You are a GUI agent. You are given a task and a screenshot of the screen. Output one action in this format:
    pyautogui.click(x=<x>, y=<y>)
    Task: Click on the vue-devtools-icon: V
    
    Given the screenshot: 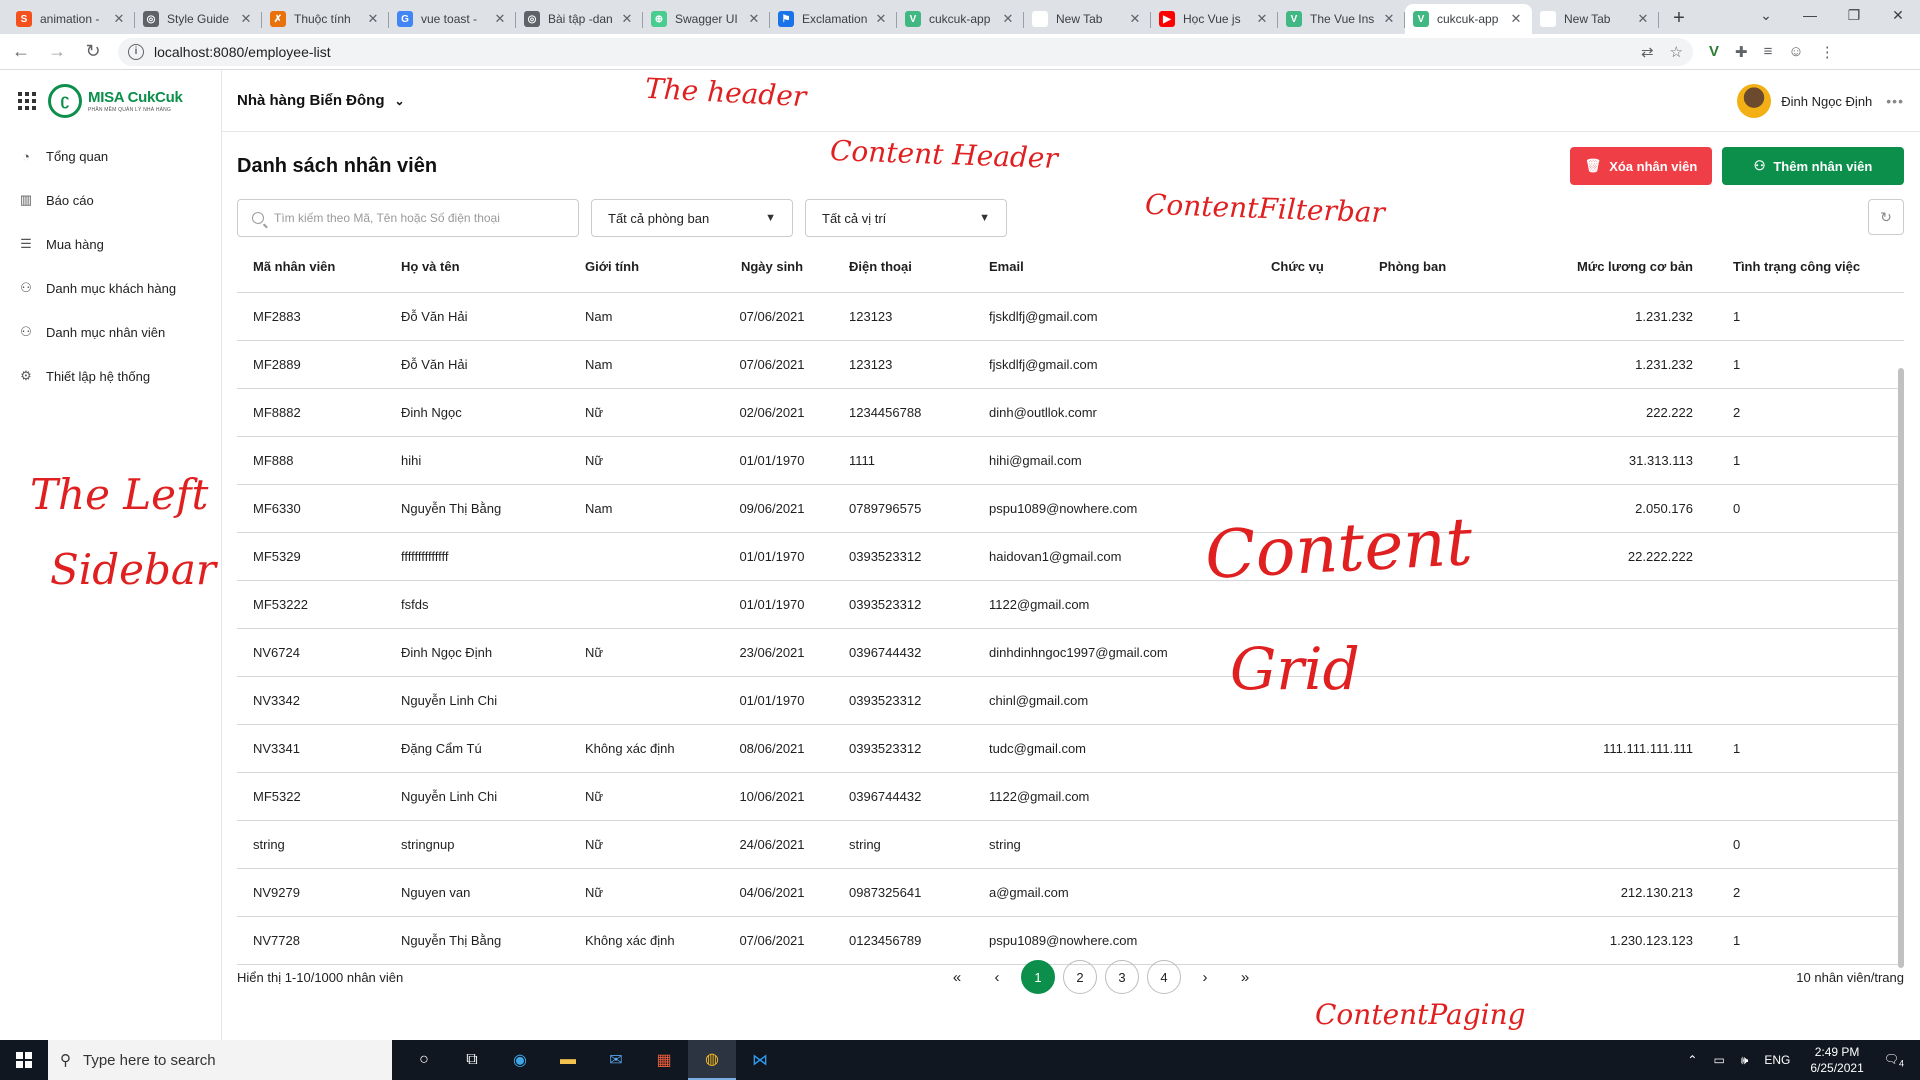 What is the action you would take?
    pyautogui.click(x=1714, y=52)
    